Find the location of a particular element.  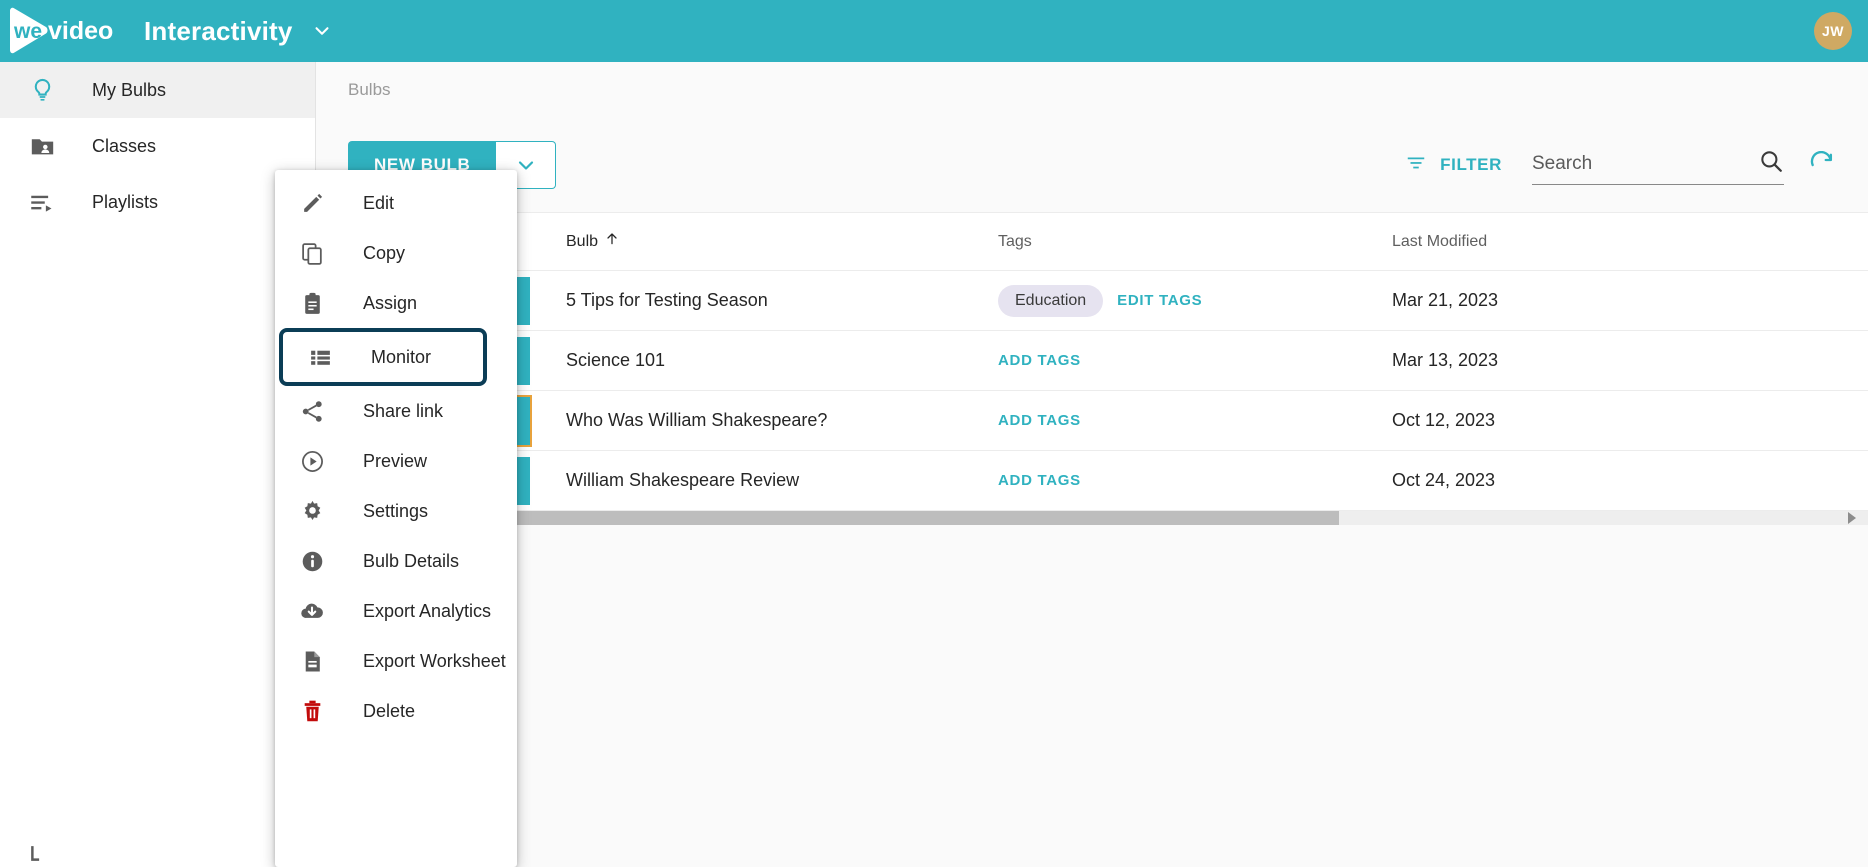

filter-icon is located at coordinates (1416, 165).